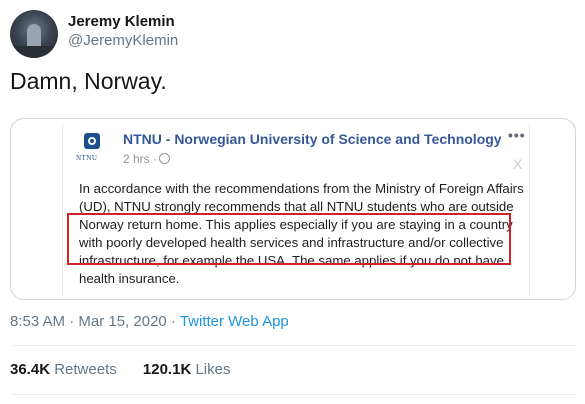  I want to click on ntnu-logo: NTNU, so click(91, 152).